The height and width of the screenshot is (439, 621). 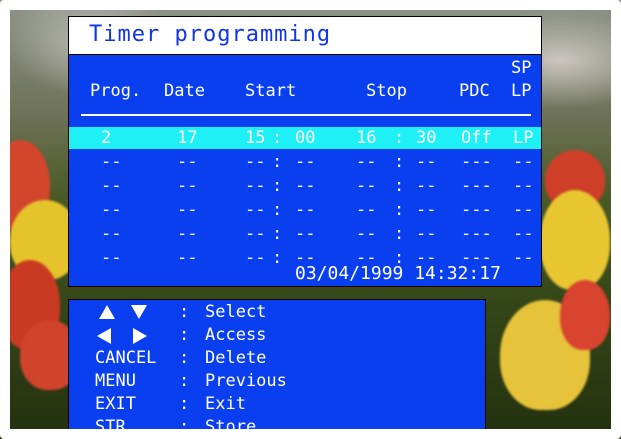 What do you see at coordinates (426, 138) in the screenshot?
I see `cell-stop-min: 30` at bounding box center [426, 138].